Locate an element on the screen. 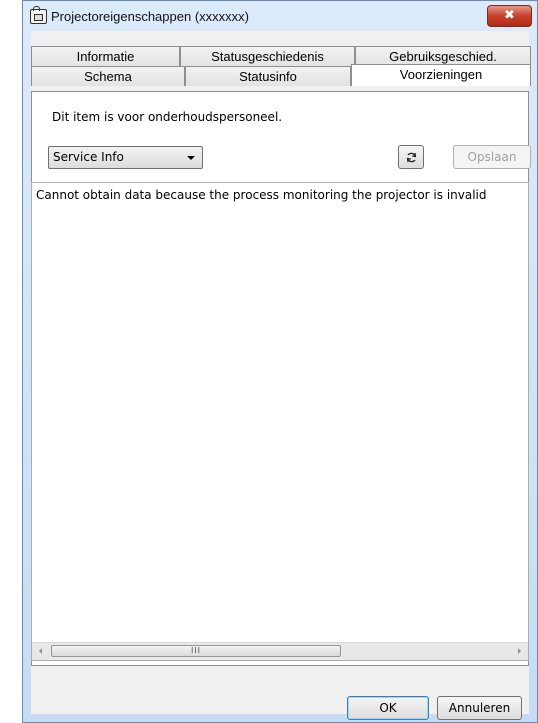  cancel-button: Annuleren is located at coordinates (479, 708).